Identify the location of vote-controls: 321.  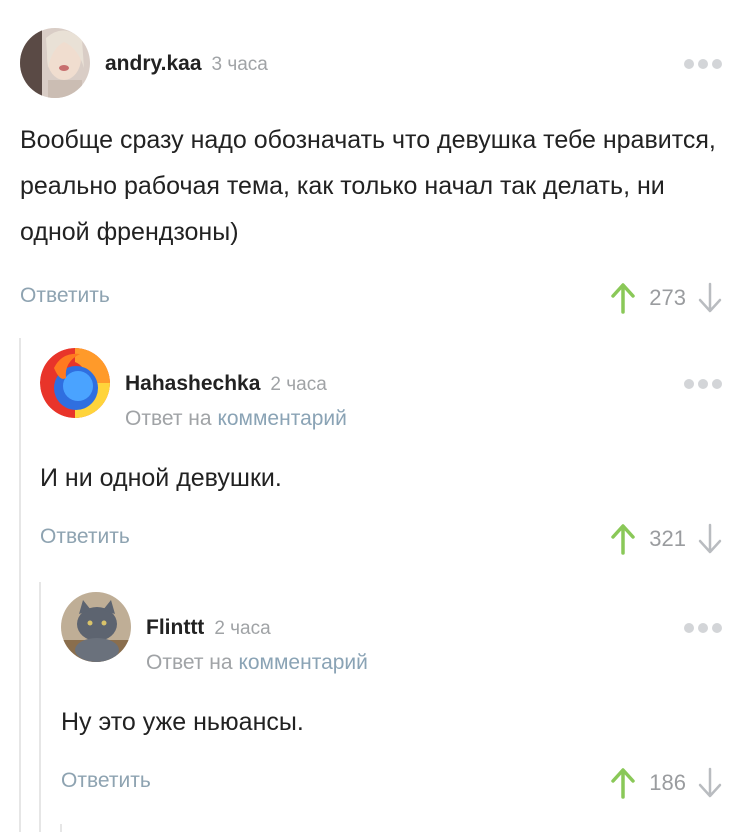
(666, 539).